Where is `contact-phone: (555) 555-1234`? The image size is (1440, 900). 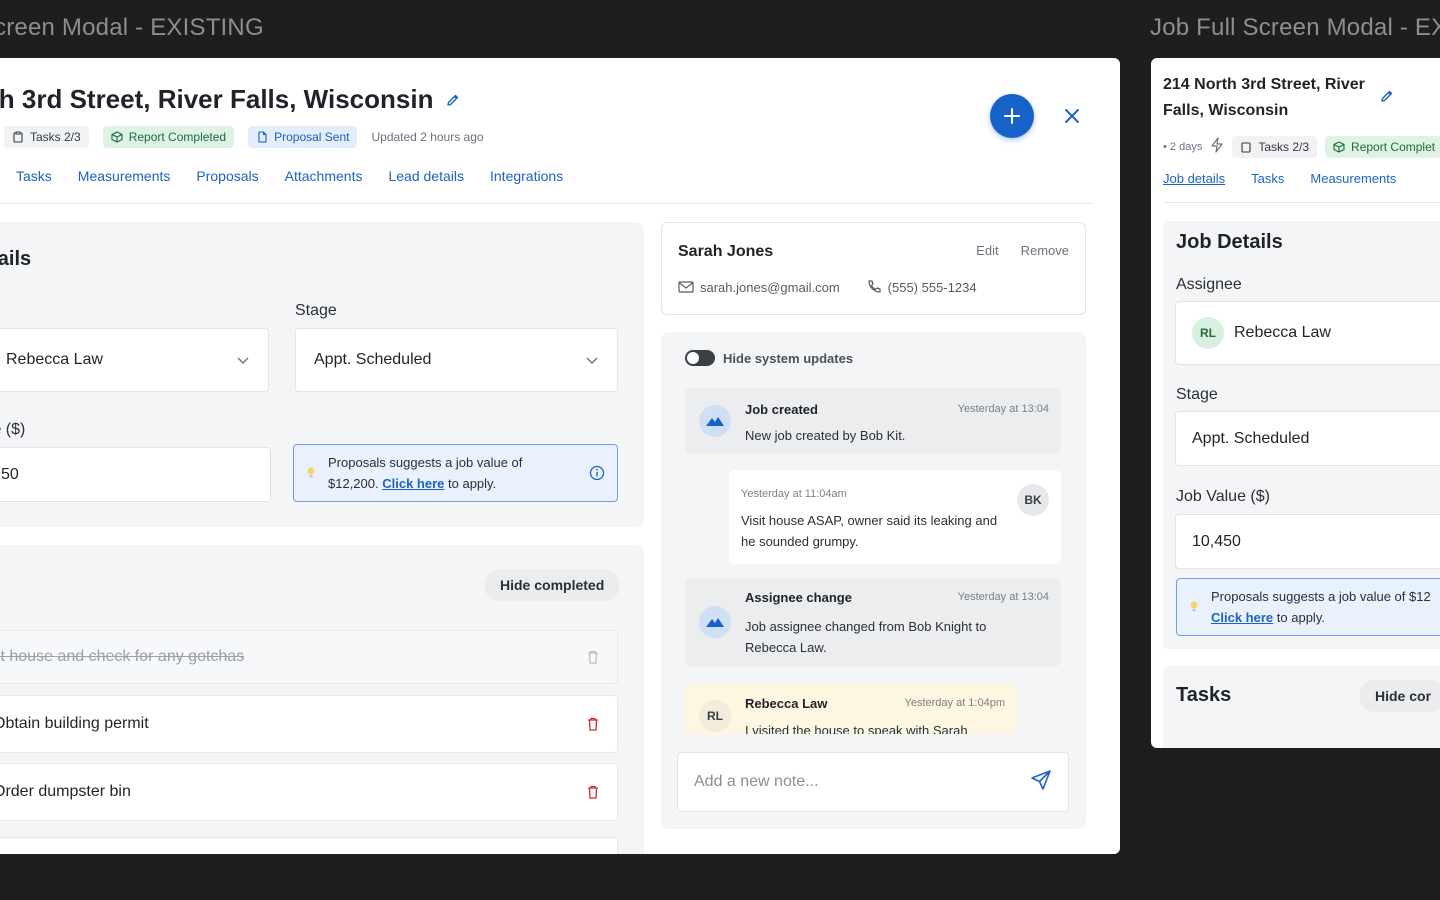
contact-phone: (555) 555-1234 is located at coordinates (921, 287).